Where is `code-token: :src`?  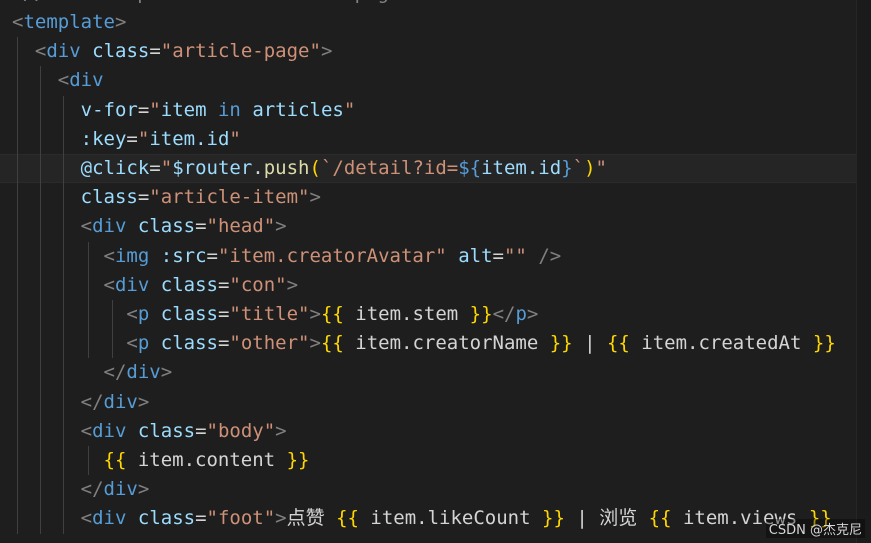
code-token: :src is located at coordinates (183, 255).